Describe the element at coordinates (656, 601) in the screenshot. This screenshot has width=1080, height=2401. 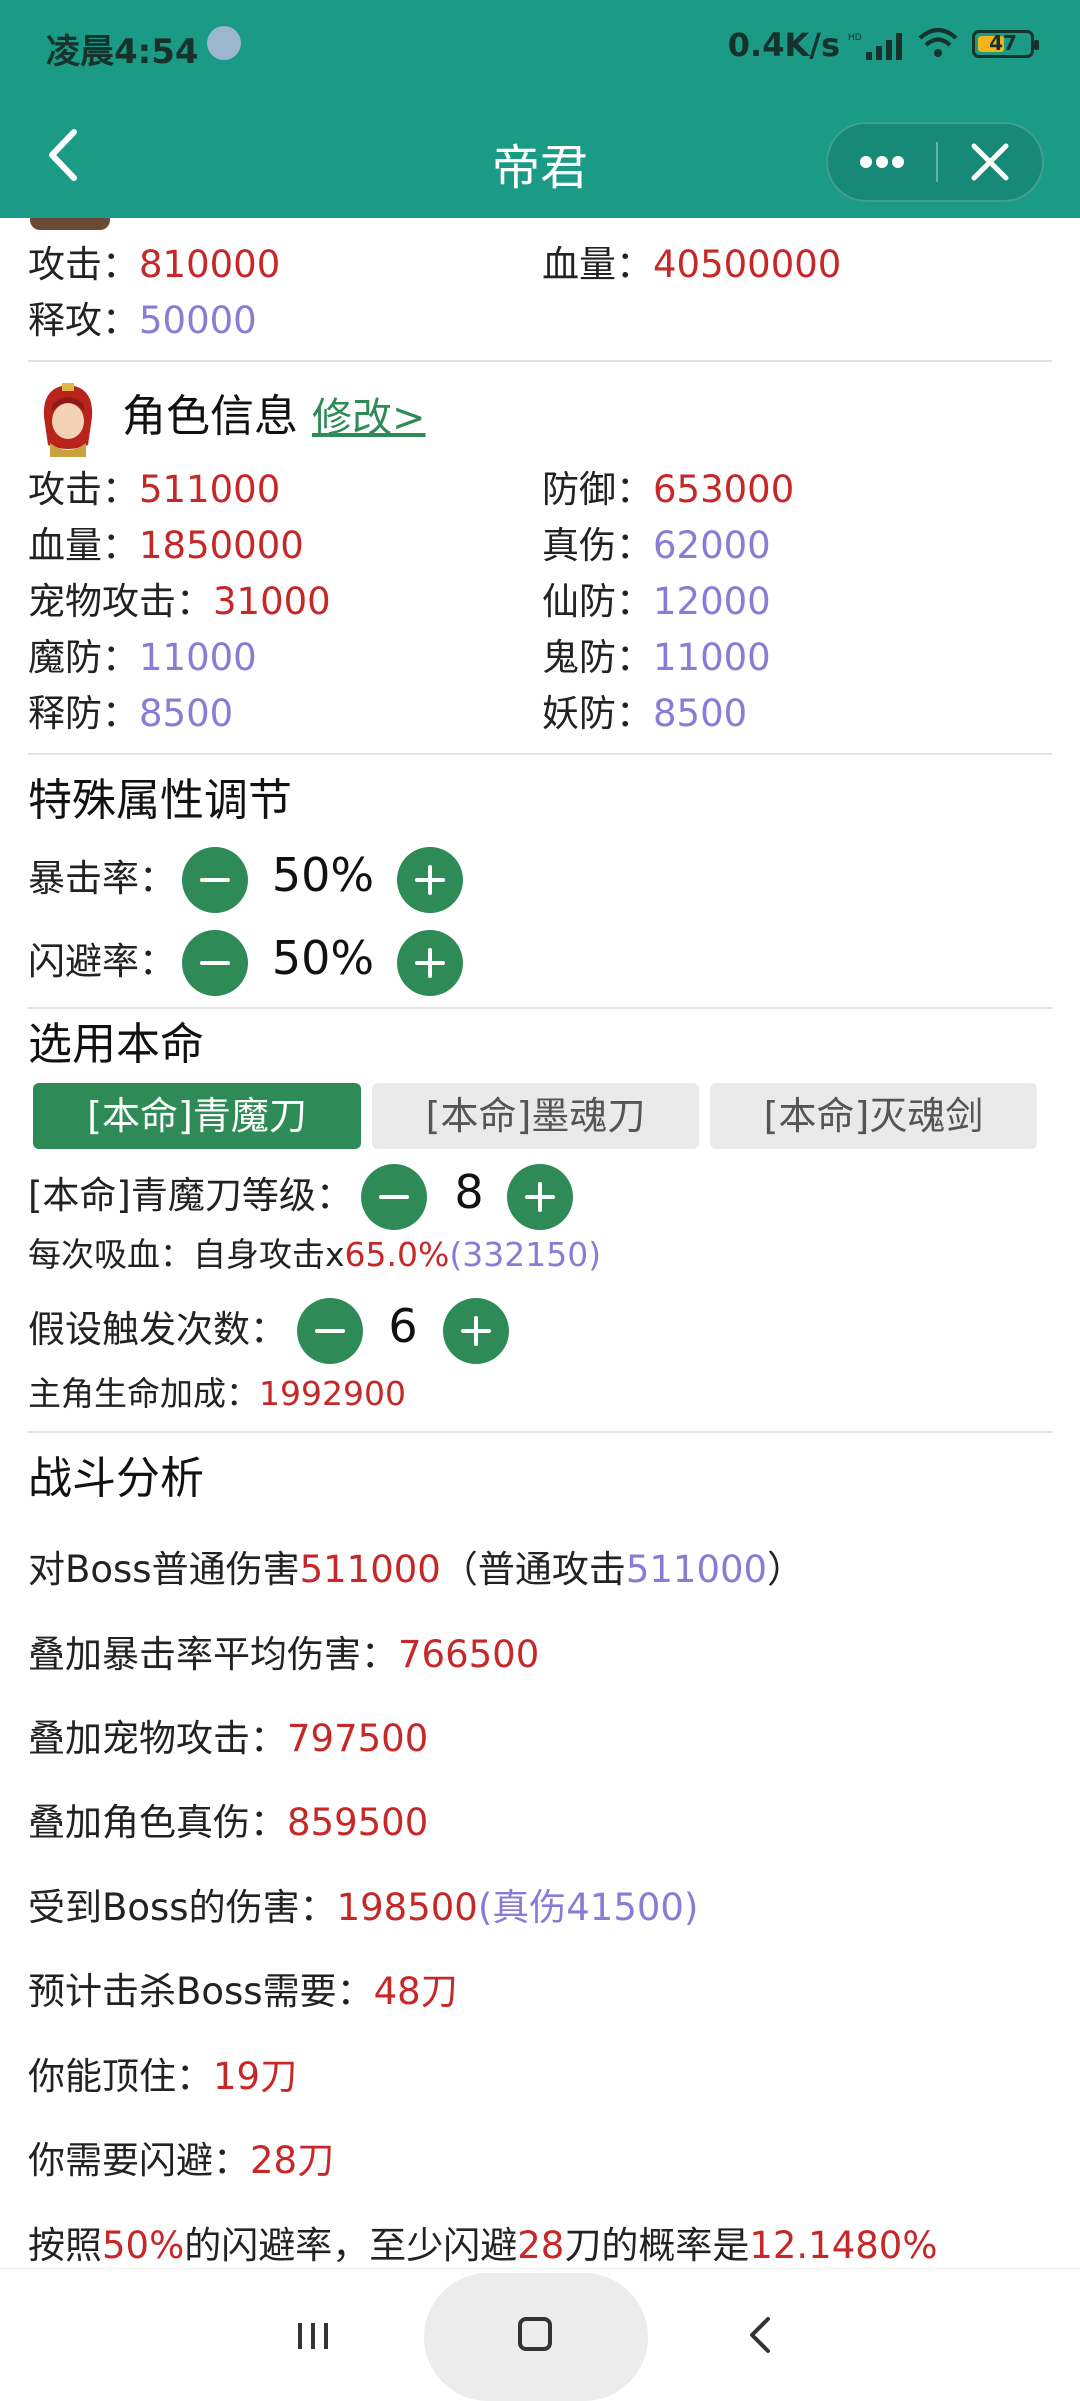
I see `role-immortal-defense: 仙防：12000` at that location.